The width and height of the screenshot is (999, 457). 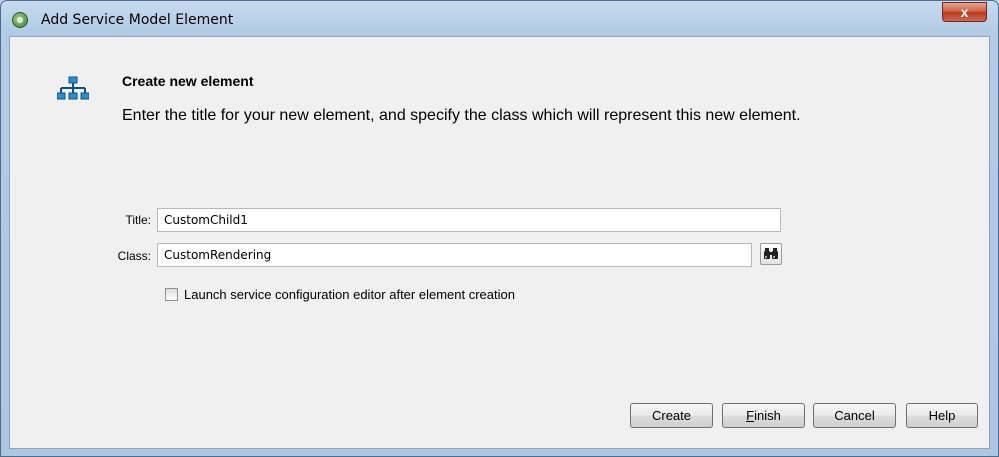 What do you see at coordinates (138, 220) in the screenshot?
I see `title-label: Title:` at bounding box center [138, 220].